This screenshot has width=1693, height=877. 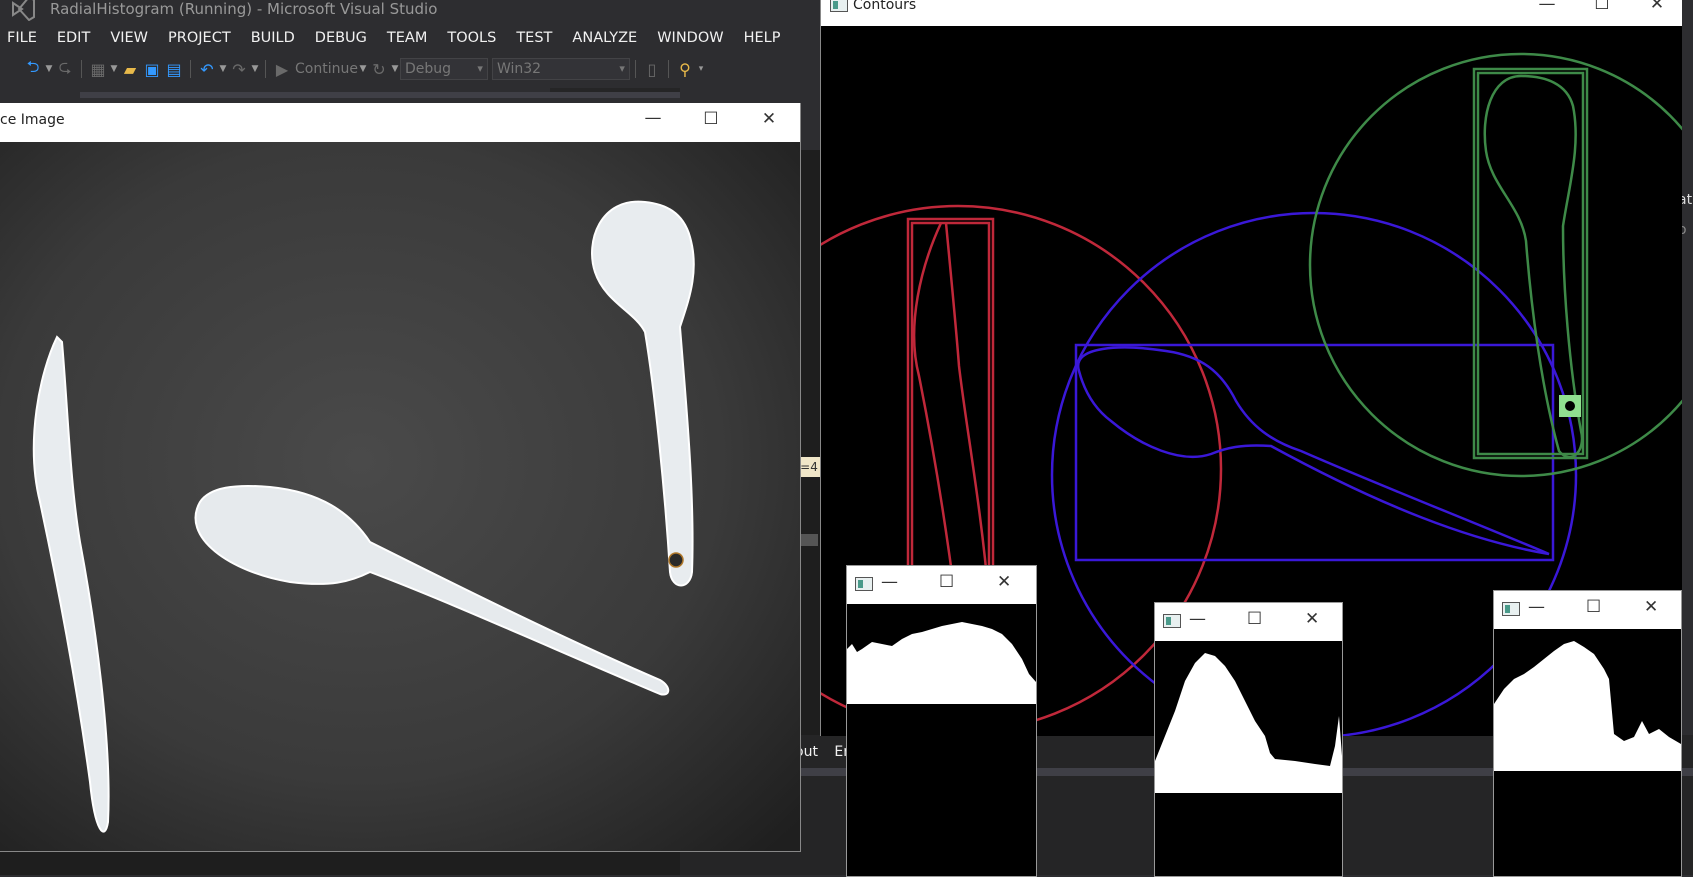 I want to click on menu-test: TEST, so click(x=534, y=38).